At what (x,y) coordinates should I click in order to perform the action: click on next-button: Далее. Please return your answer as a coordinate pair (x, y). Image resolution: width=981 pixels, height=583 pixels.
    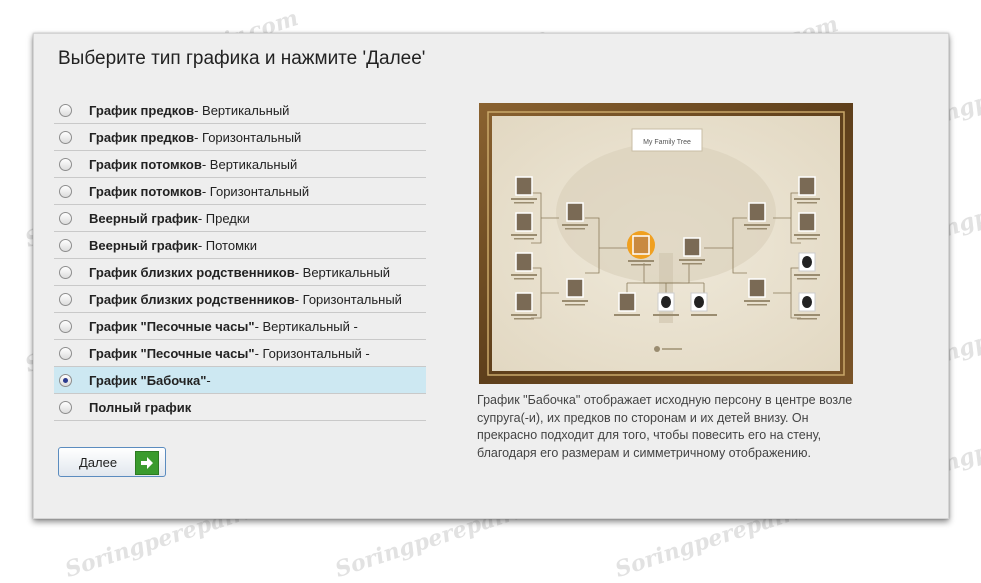
    Looking at the image, I should click on (112, 462).